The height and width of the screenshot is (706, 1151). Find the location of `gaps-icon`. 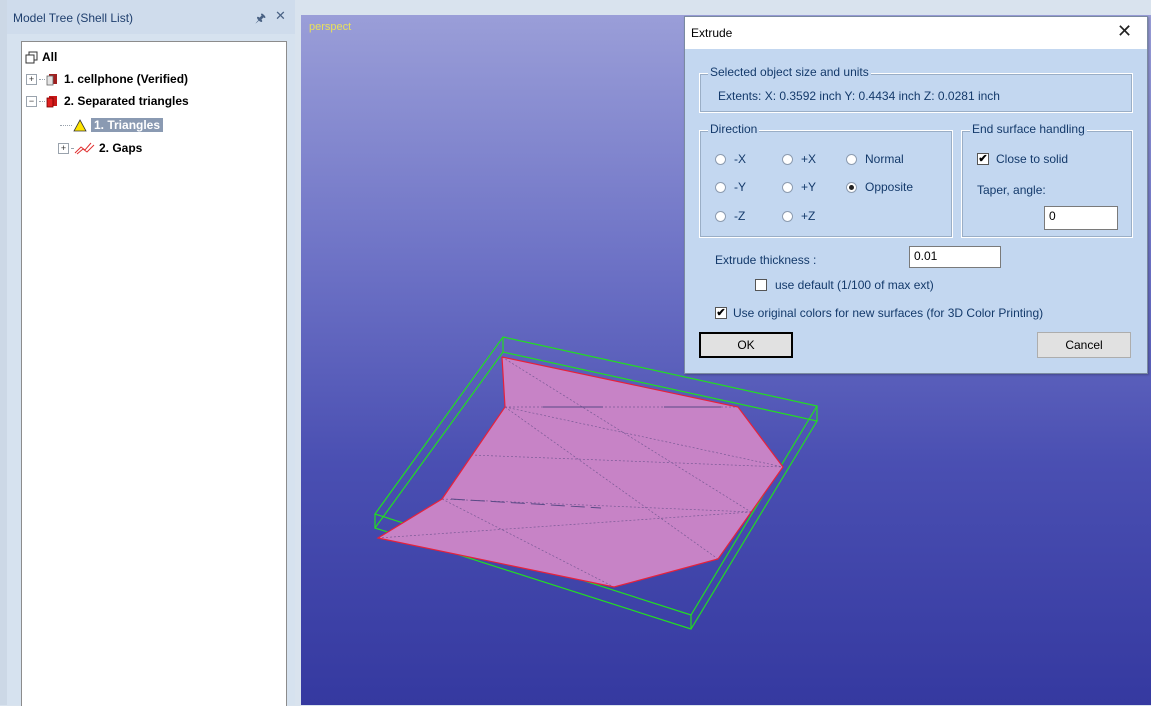

gaps-icon is located at coordinates (84, 148).